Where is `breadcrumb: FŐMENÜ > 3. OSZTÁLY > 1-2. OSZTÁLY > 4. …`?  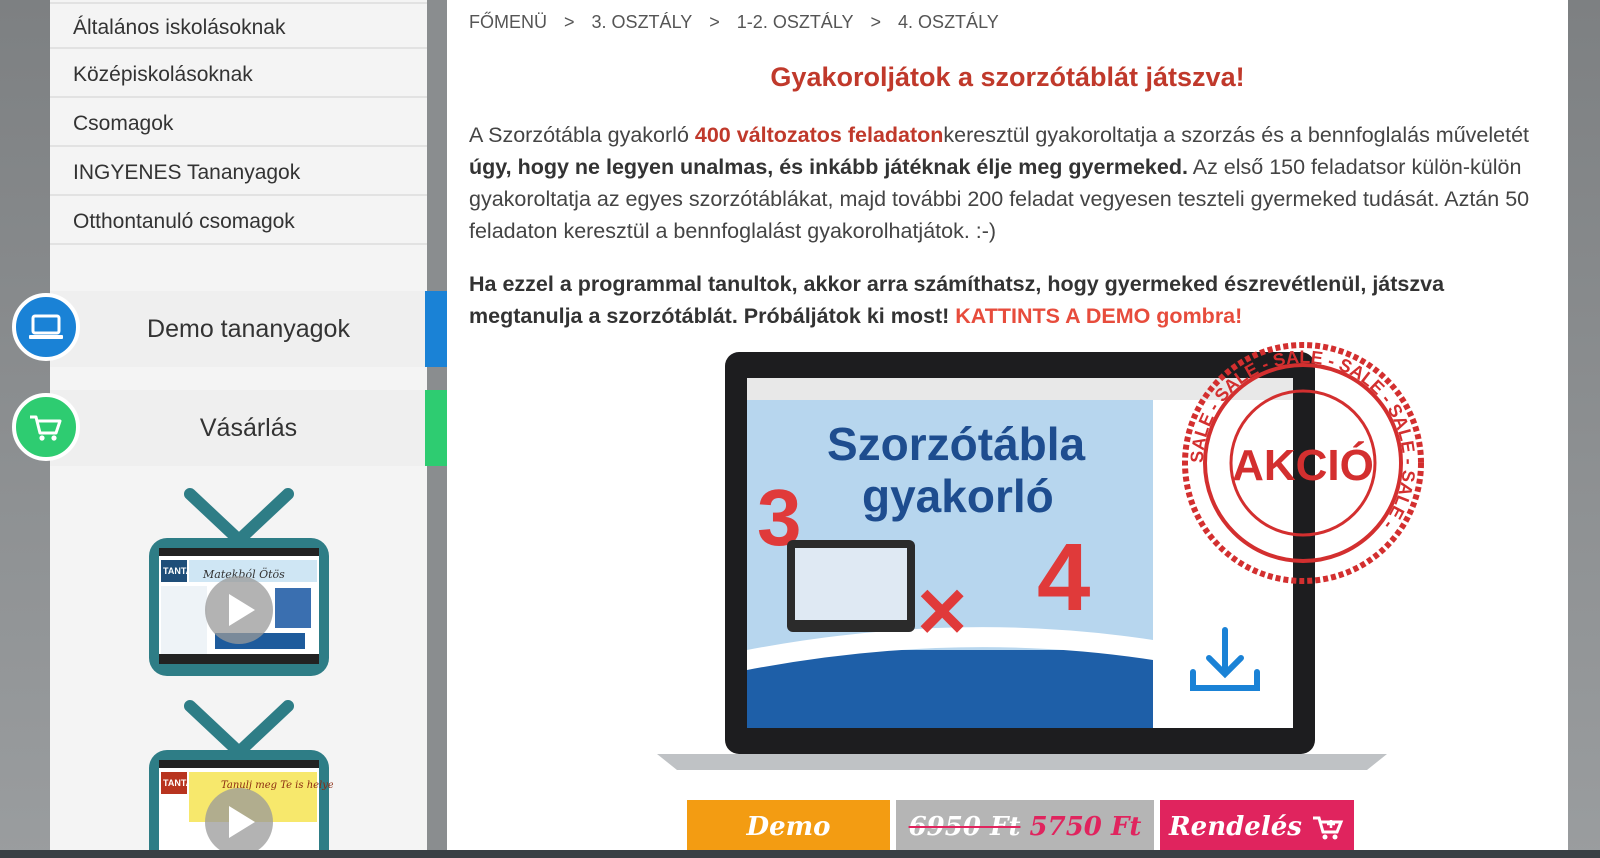
breadcrumb: FŐMENÜ > 3. OSZTÁLY > 1-2. OSZTÁLY > 4. … is located at coordinates (740, 22).